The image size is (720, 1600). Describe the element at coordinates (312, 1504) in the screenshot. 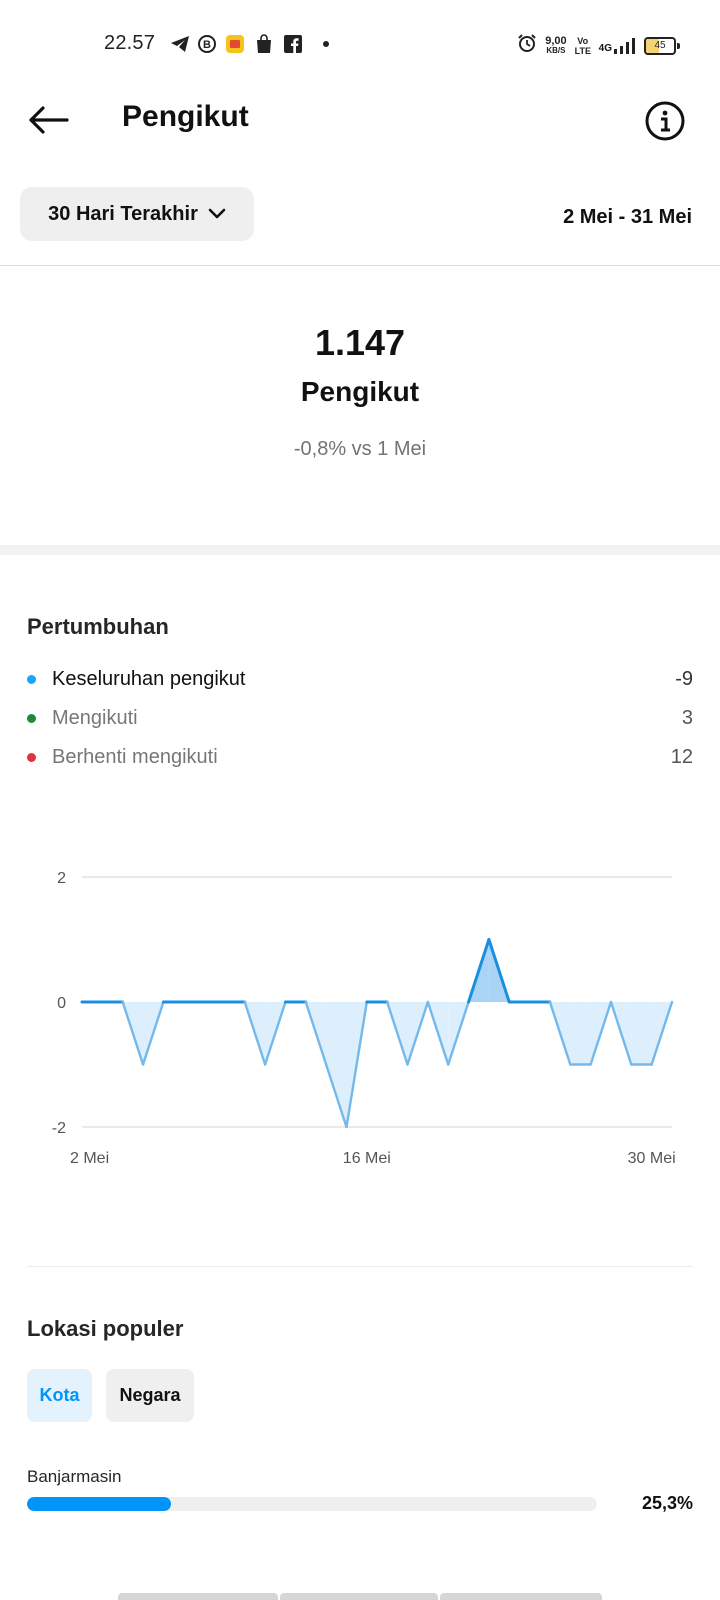

I see `location-bar` at that location.